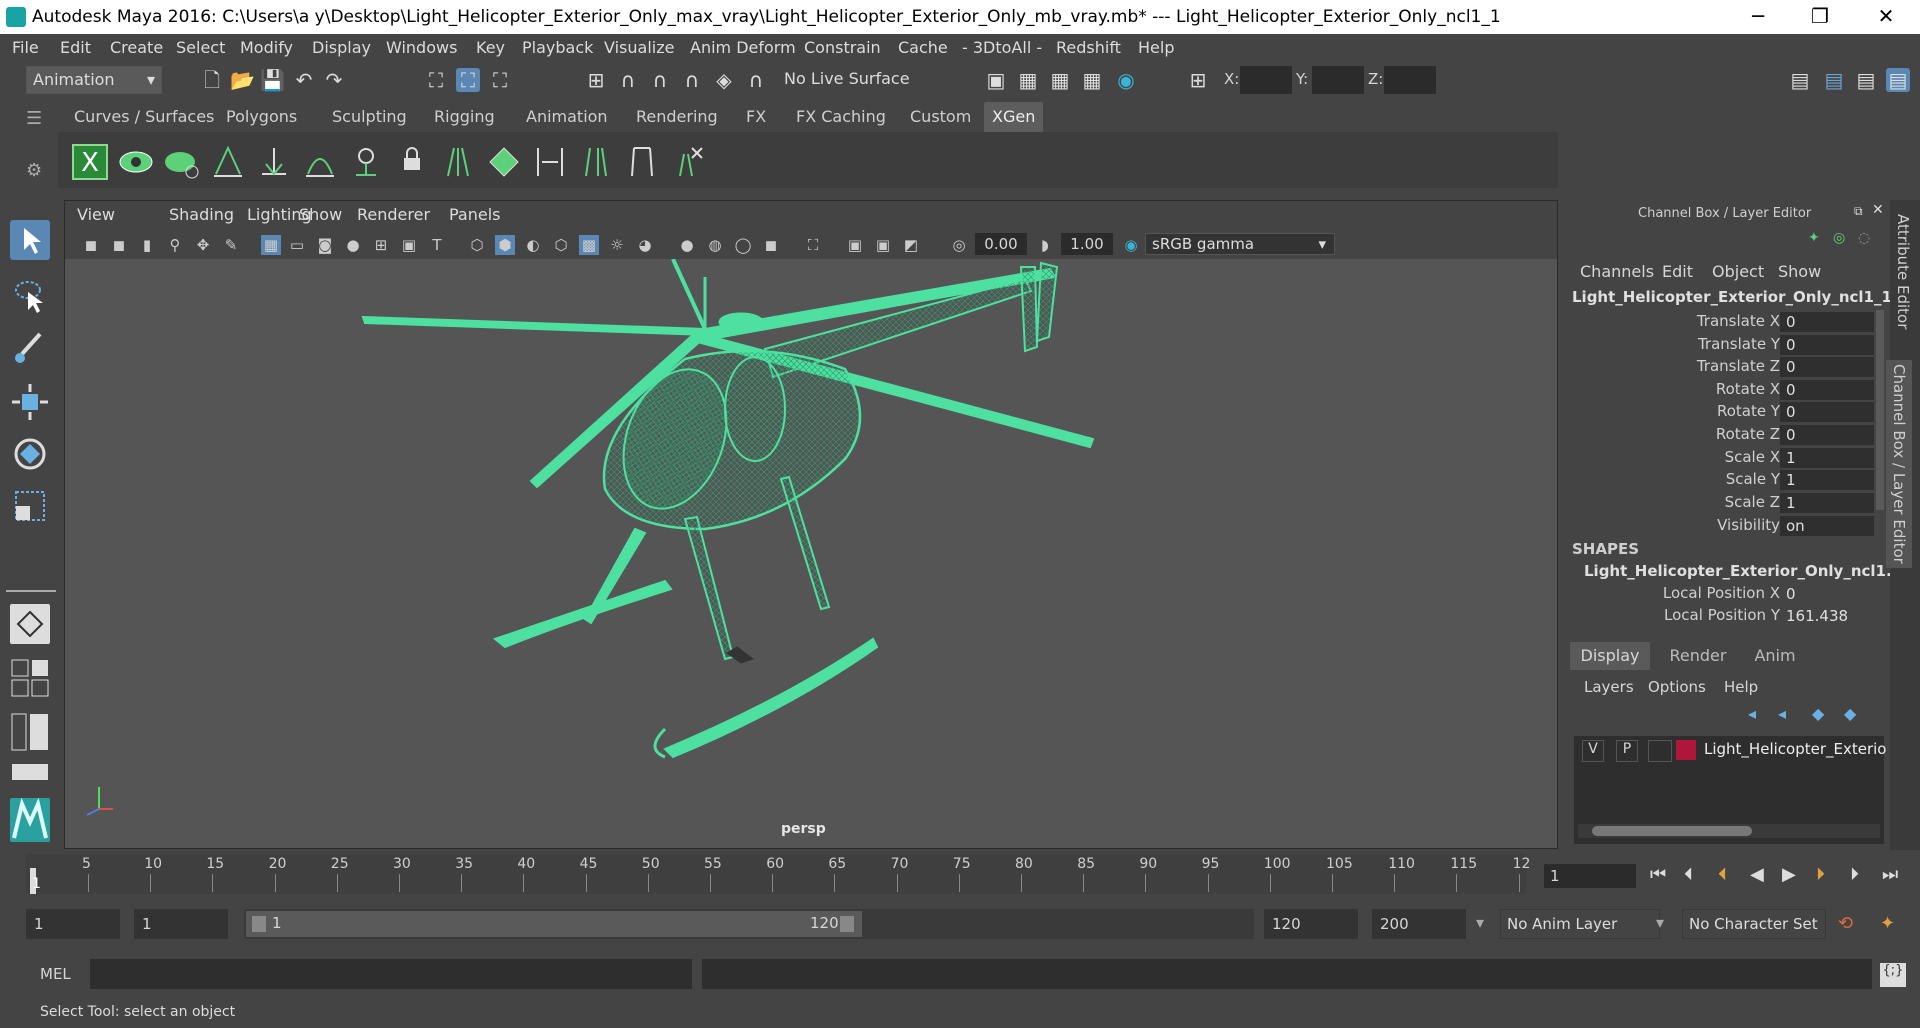  Describe the element at coordinates (1002, 47) in the screenshot. I see `menu-3dtoall: - 3DtoAll -` at that location.